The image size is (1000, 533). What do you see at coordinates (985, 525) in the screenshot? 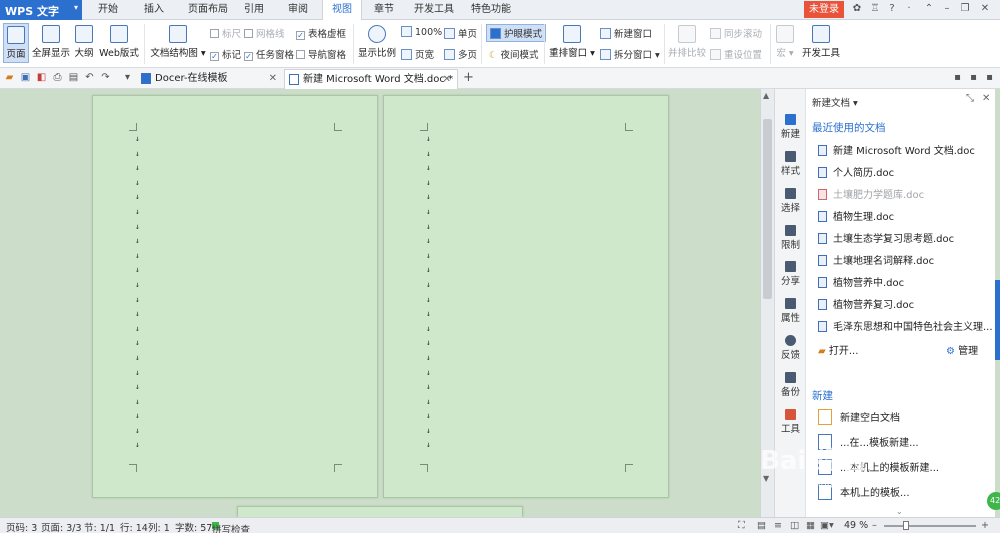
I see `zoom-in-icon: +` at bounding box center [985, 525].